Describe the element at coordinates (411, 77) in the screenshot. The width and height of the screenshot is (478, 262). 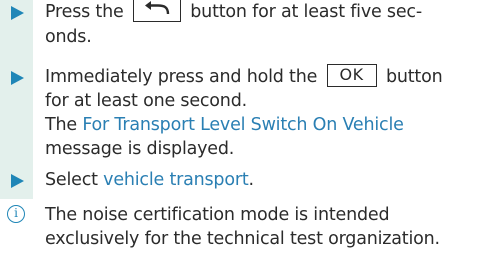
I see `step-2-text-post: button` at that location.